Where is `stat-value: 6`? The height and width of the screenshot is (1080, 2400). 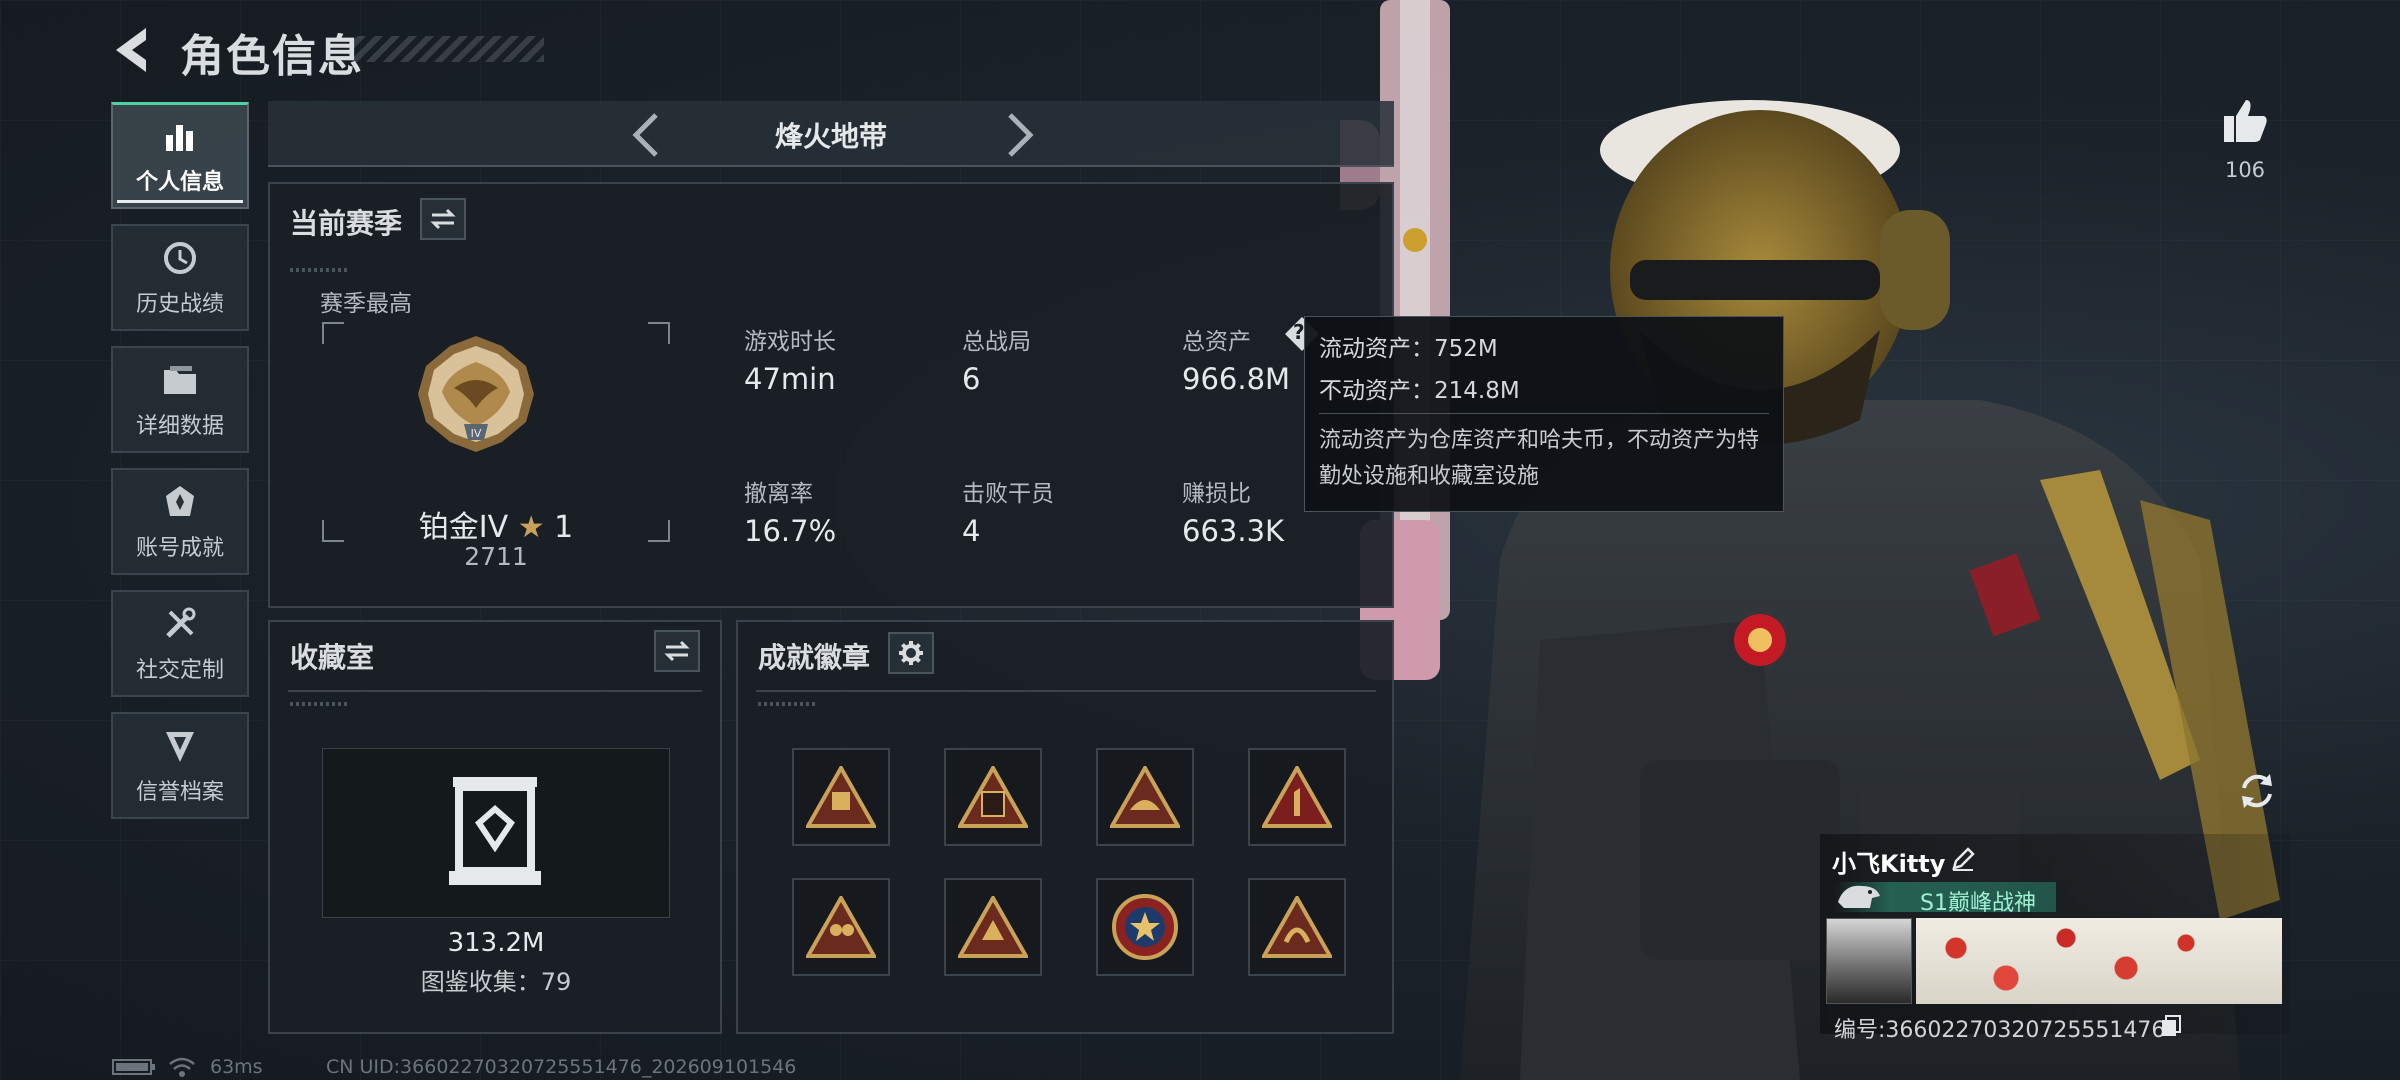 stat-value: 6 is located at coordinates (971, 379).